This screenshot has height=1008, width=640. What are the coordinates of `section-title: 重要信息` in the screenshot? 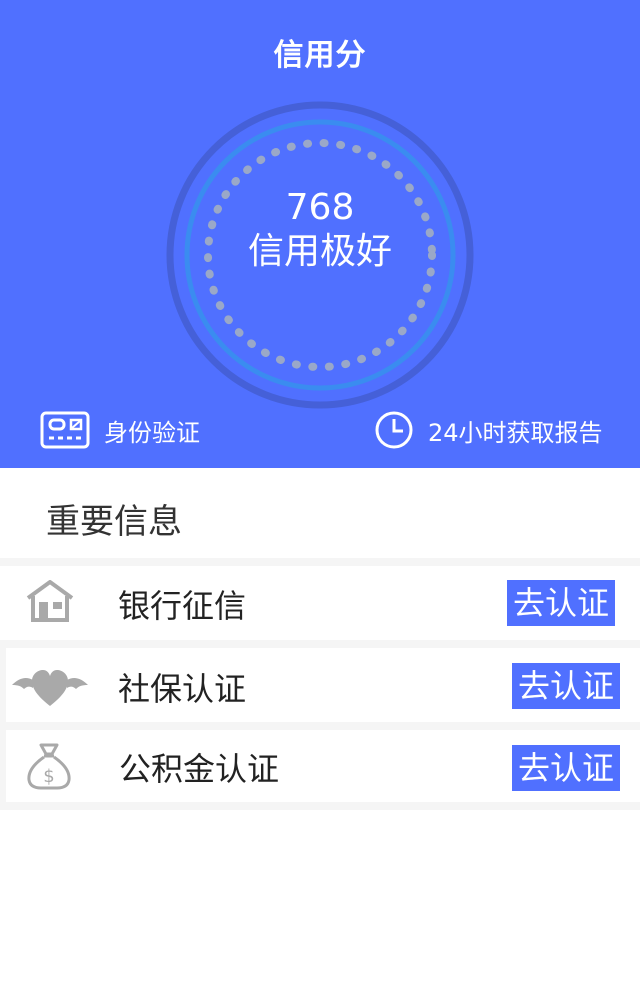 It's located at (114, 522).